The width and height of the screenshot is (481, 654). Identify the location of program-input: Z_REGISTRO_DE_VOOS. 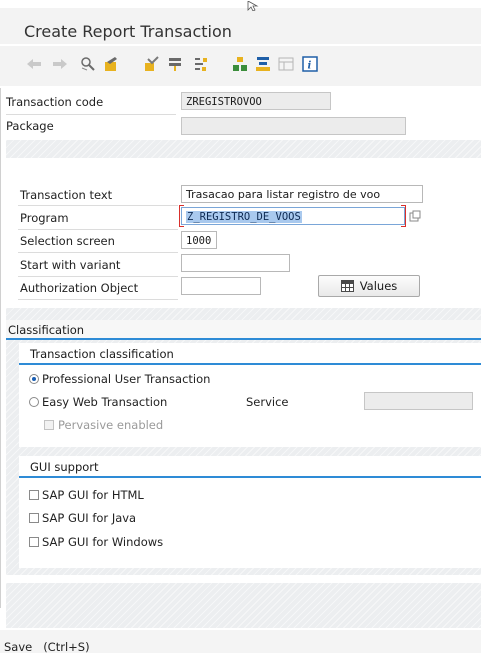
(293, 216).